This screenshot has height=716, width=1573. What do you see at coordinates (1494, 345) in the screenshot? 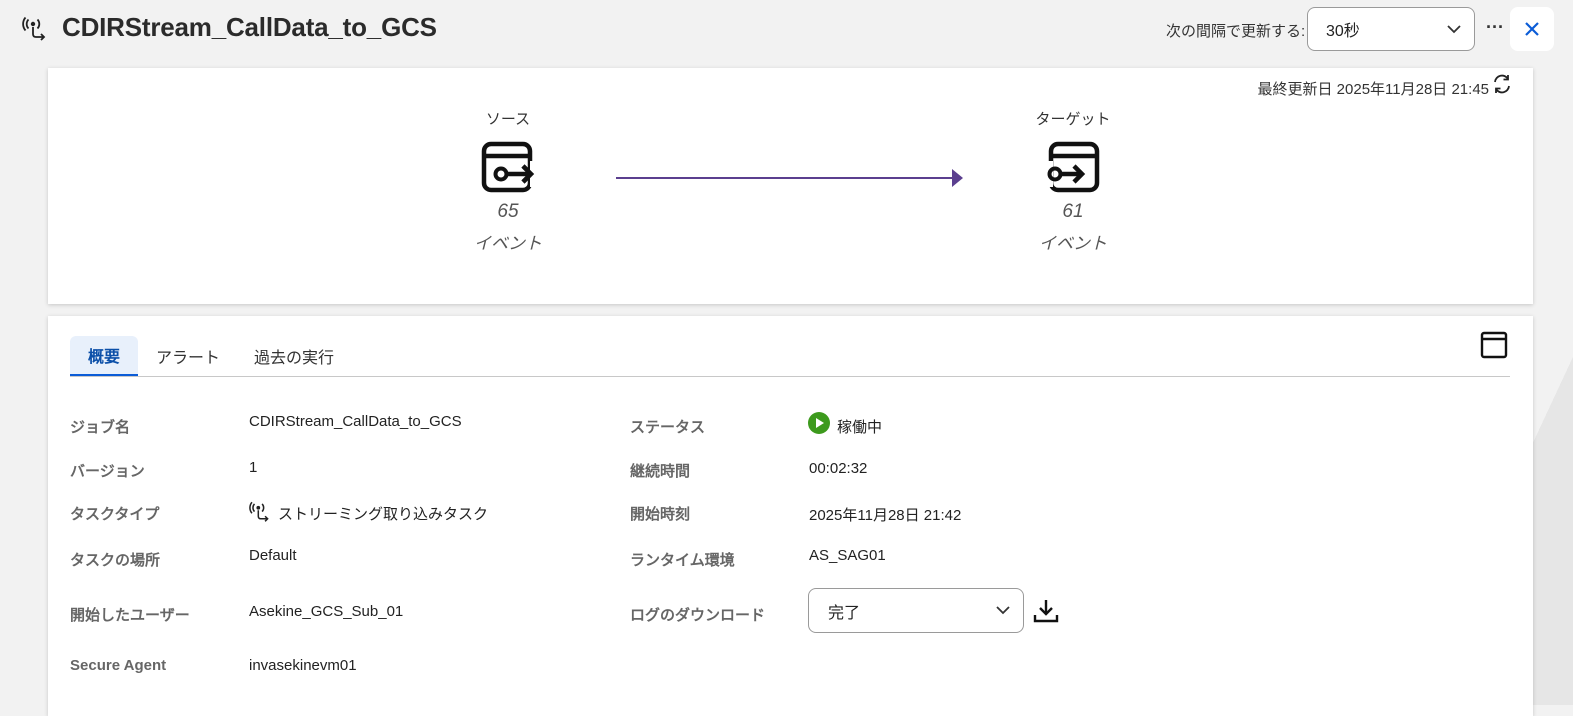
I see `window-icon` at bounding box center [1494, 345].